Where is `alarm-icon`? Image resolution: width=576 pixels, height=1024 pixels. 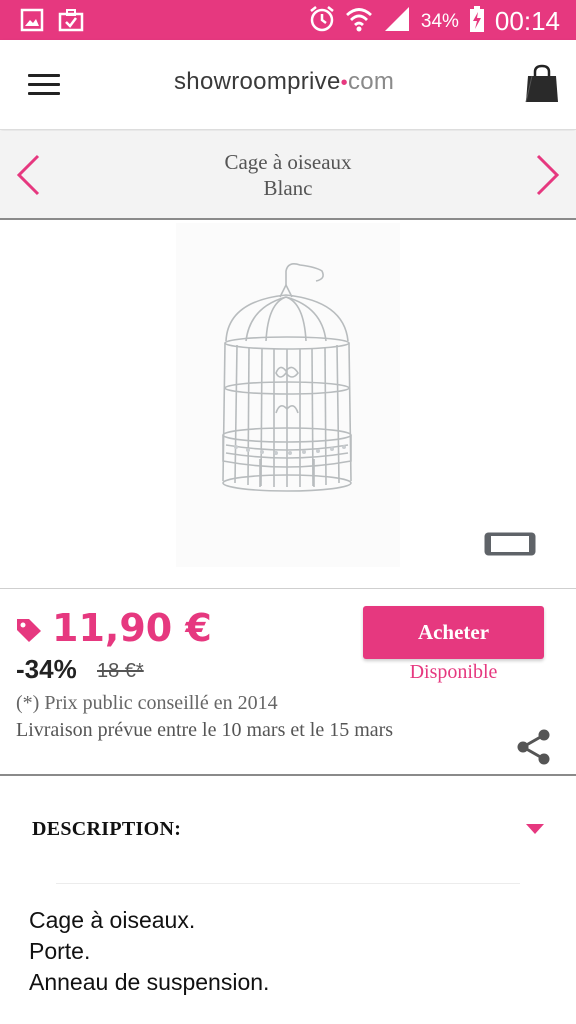
alarm-icon is located at coordinates (322, 21).